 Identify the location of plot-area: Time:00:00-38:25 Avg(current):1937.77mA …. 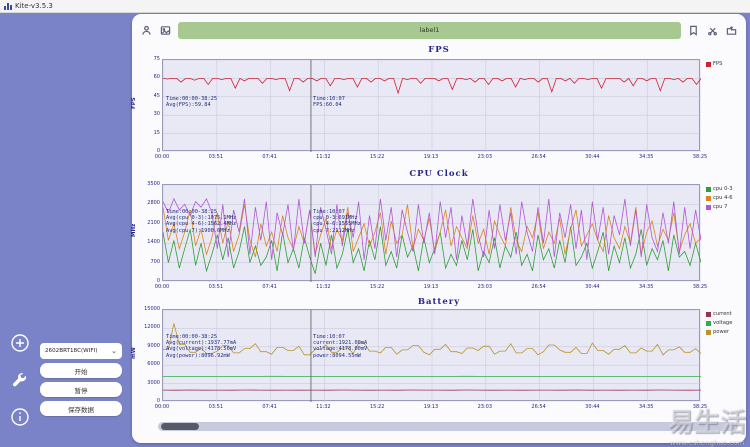
(431, 355).